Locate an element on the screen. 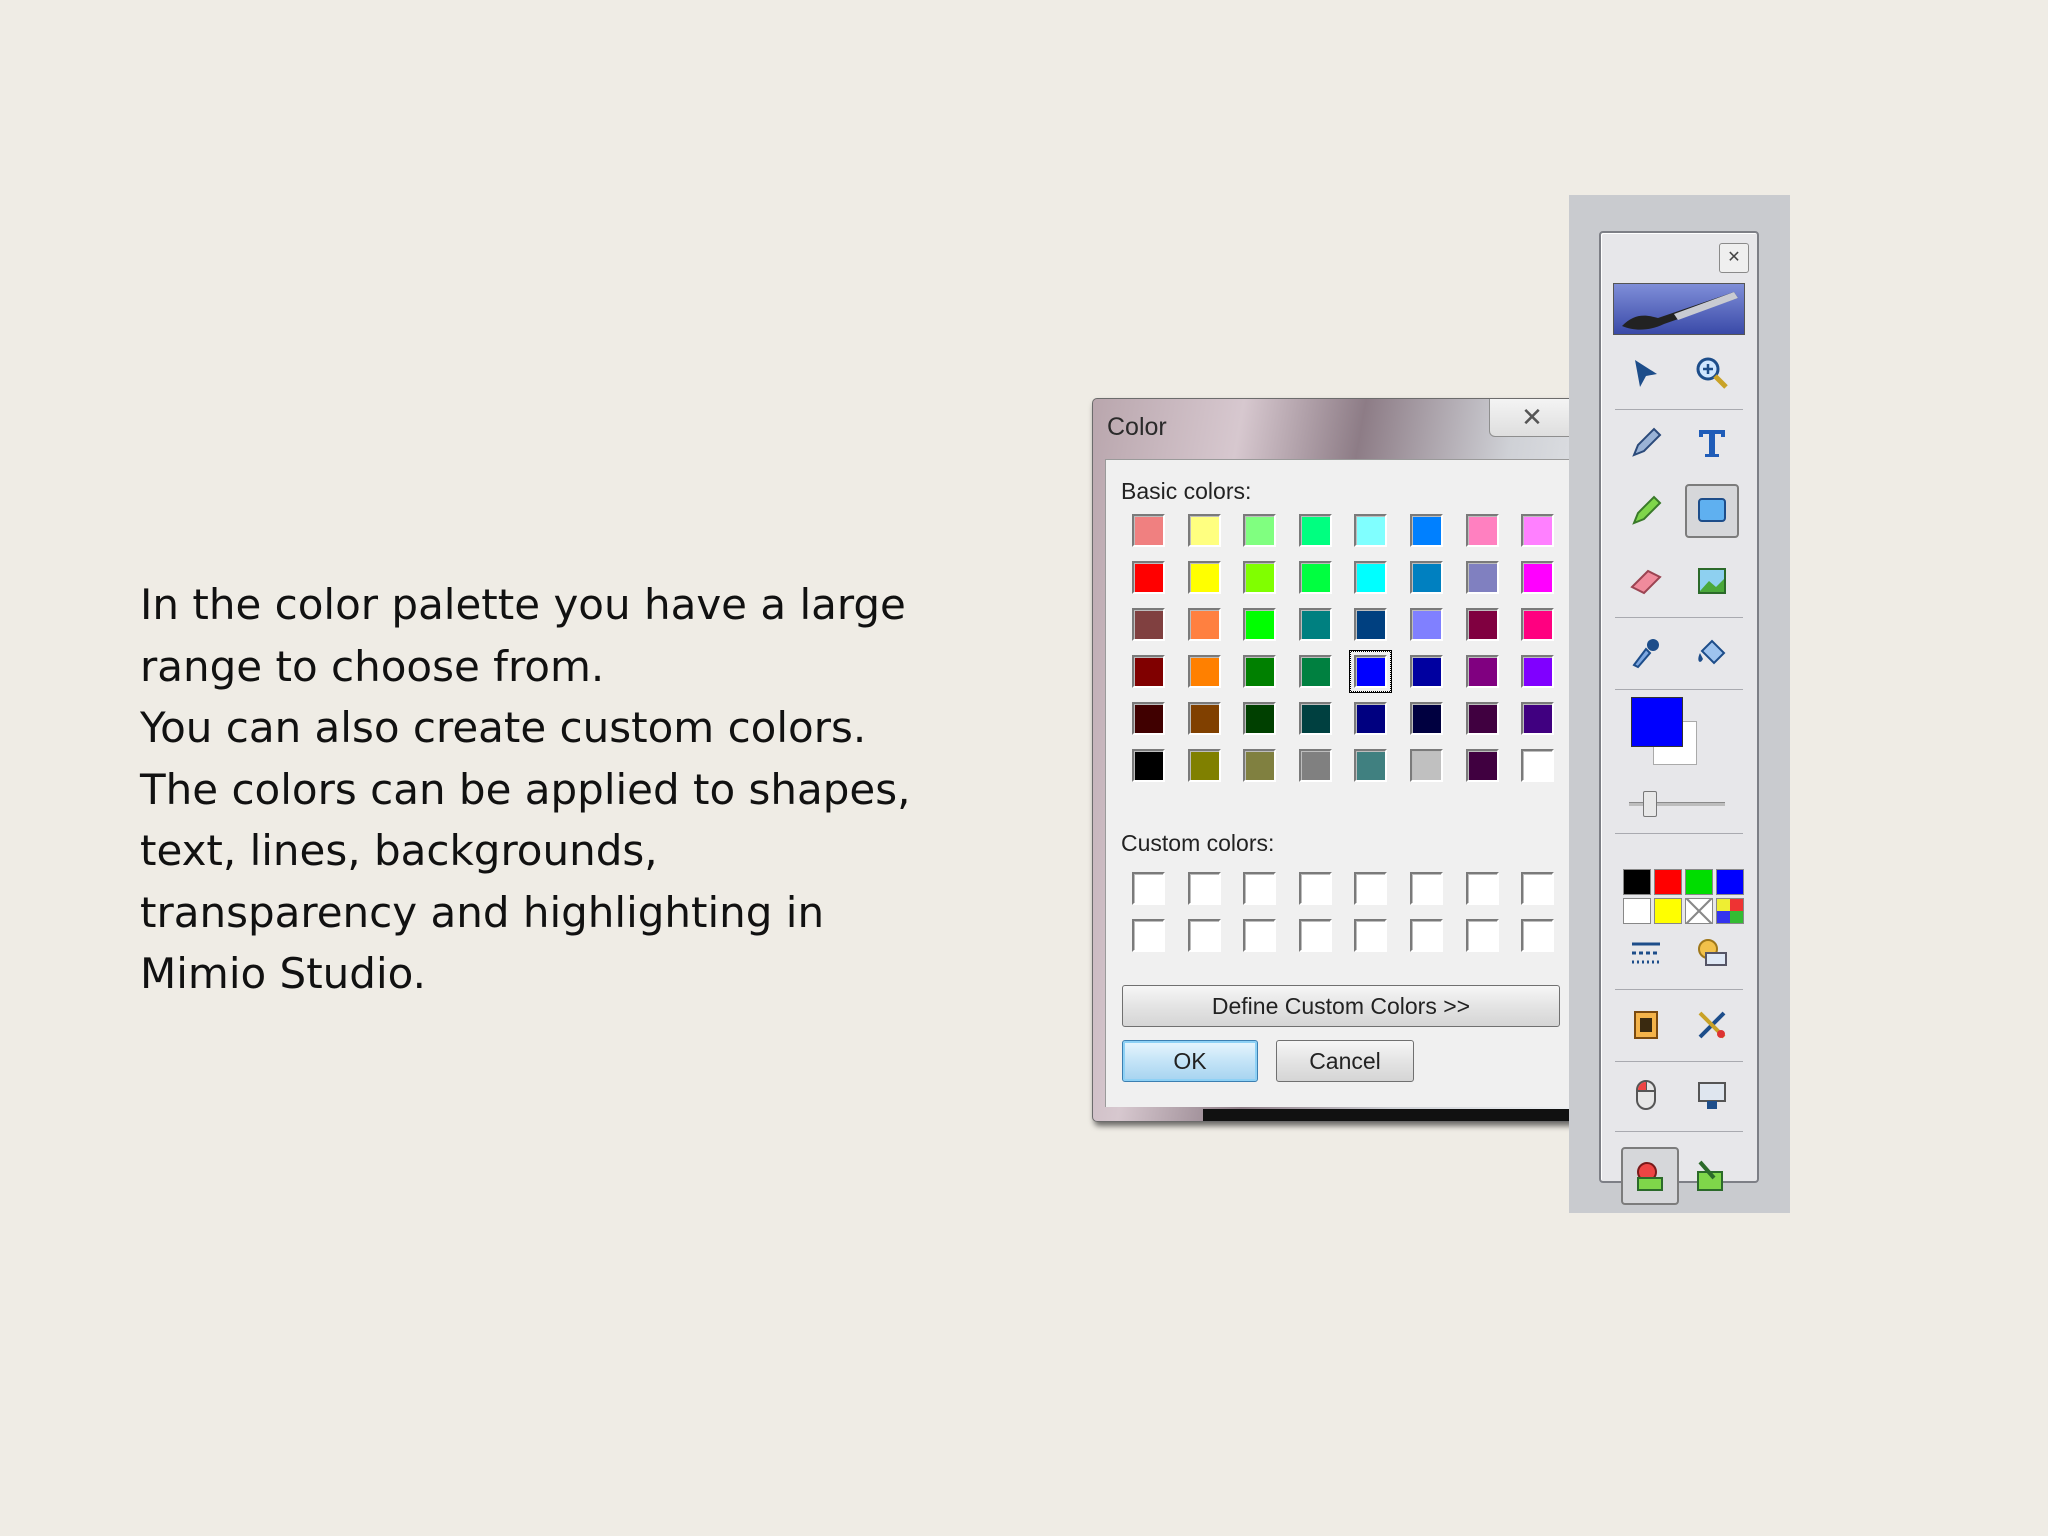  no-color-swatch is located at coordinates (1699, 911).